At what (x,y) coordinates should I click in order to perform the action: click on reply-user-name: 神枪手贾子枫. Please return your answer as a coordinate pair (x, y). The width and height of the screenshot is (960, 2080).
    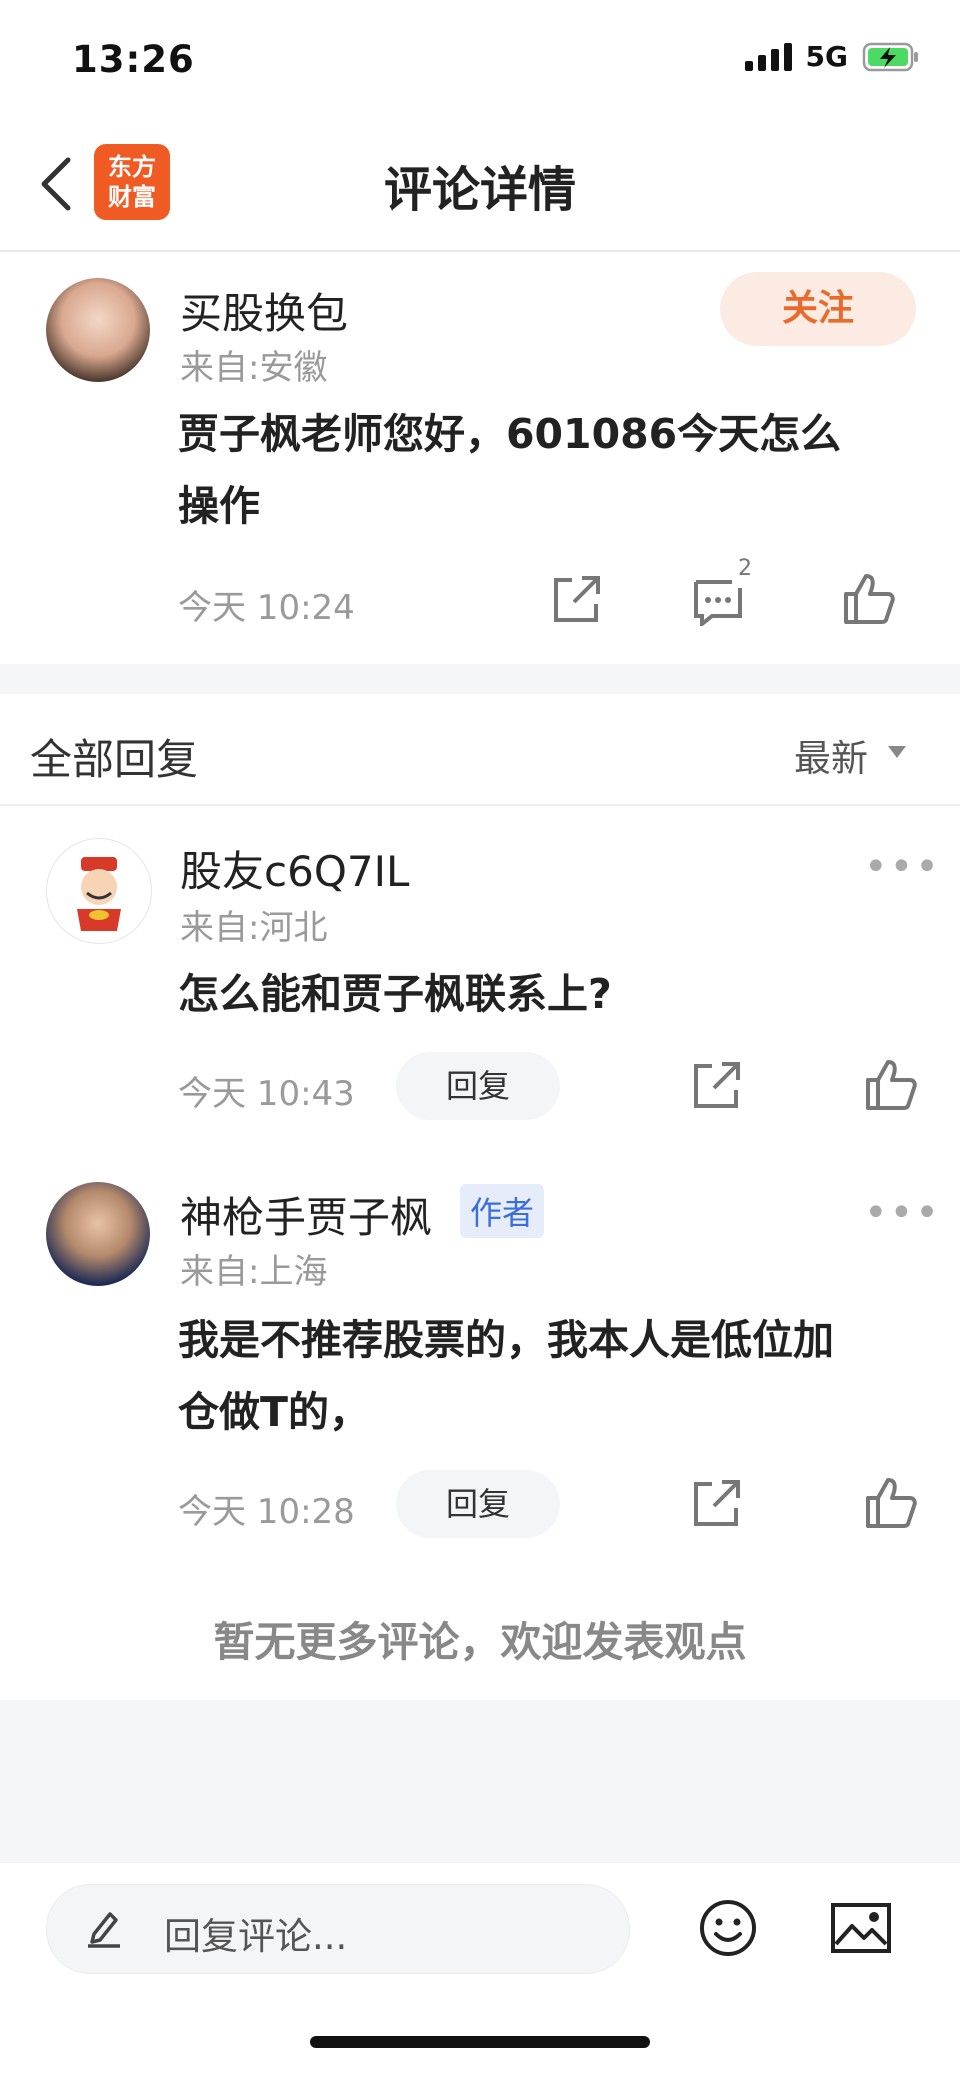
    Looking at the image, I should click on (306, 1214).